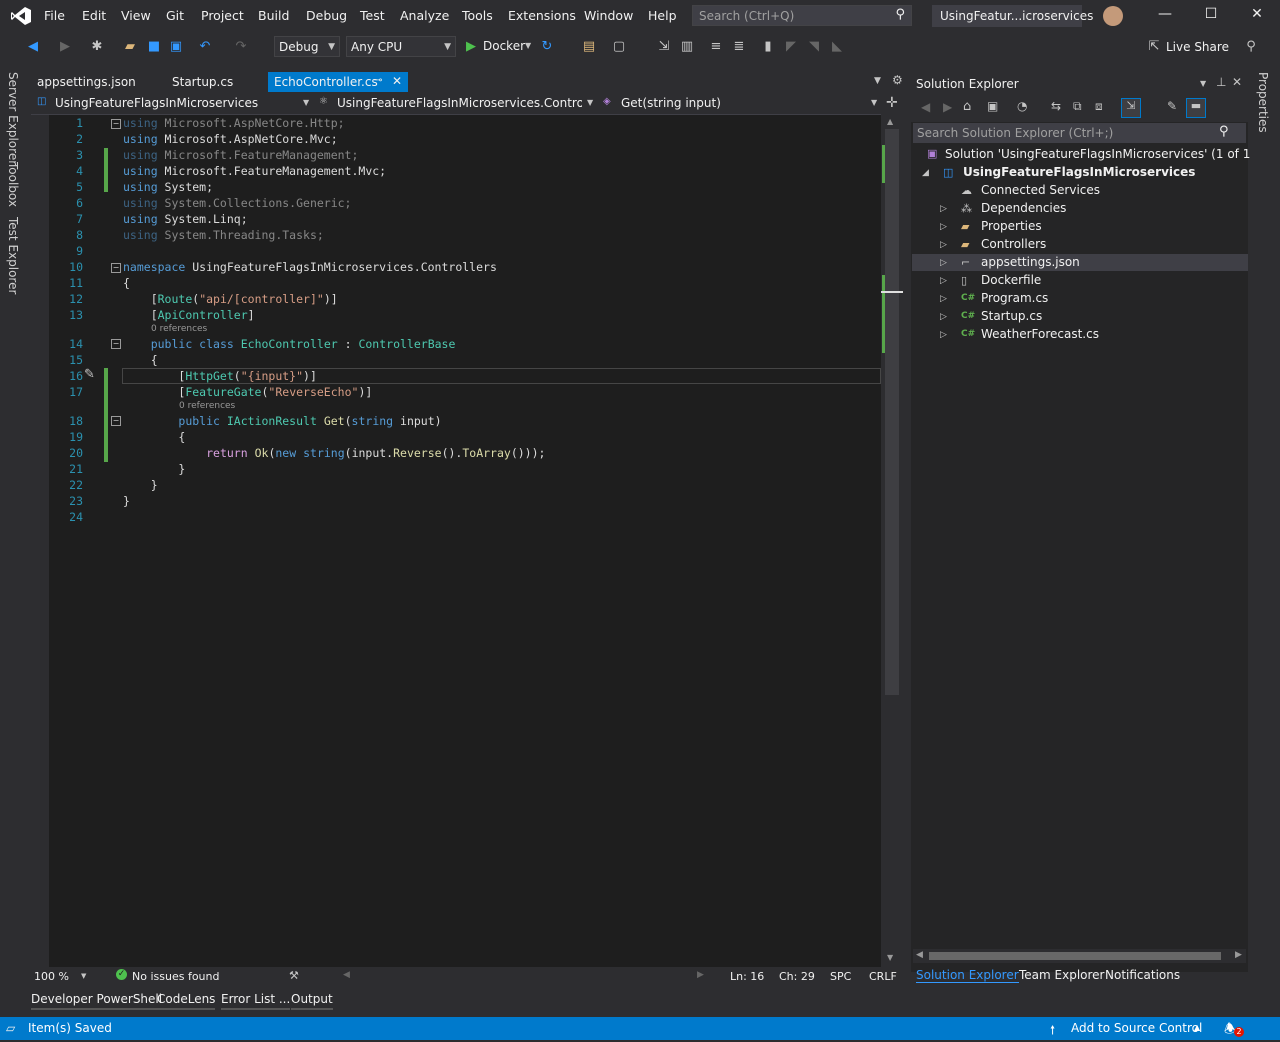 This screenshot has width=1280, height=1042. Describe the element at coordinates (241, 47) in the screenshot. I see `redo-icon: ↷` at that location.